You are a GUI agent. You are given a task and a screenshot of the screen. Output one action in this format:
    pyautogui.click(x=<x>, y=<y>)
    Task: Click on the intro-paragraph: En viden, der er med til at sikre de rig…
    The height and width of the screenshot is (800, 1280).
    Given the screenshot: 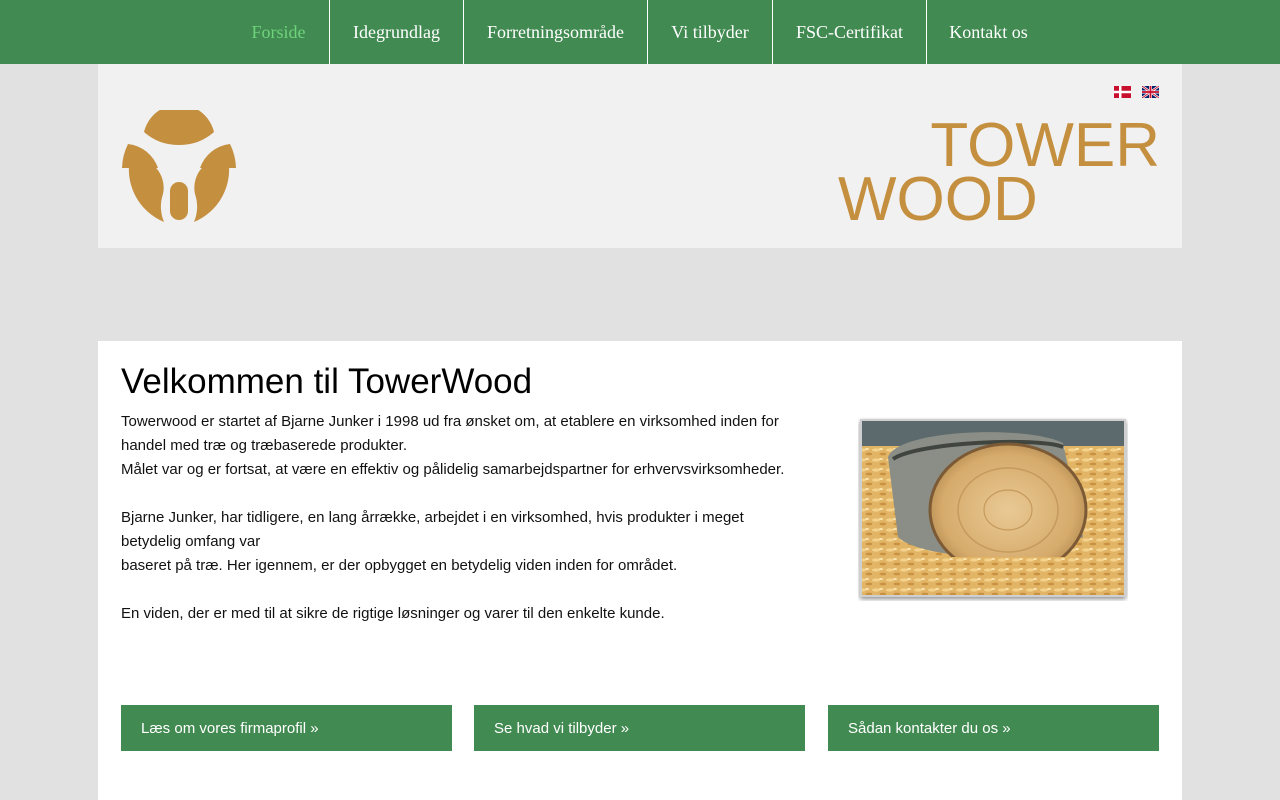 What is the action you would take?
    pyautogui.click(x=393, y=613)
    